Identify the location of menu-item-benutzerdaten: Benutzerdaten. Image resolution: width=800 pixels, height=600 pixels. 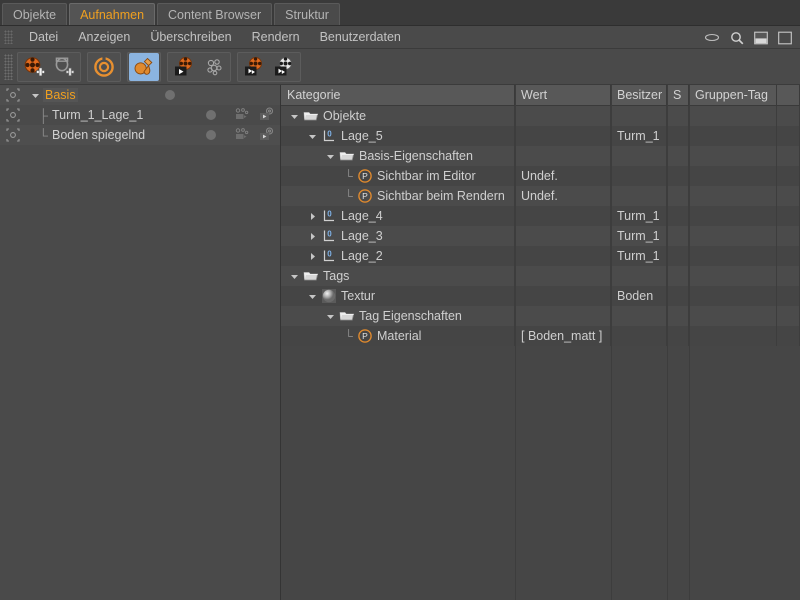
(360, 37).